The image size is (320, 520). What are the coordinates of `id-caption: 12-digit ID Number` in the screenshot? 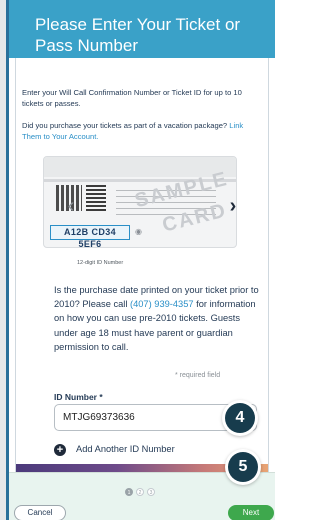 It's located at (100, 263).